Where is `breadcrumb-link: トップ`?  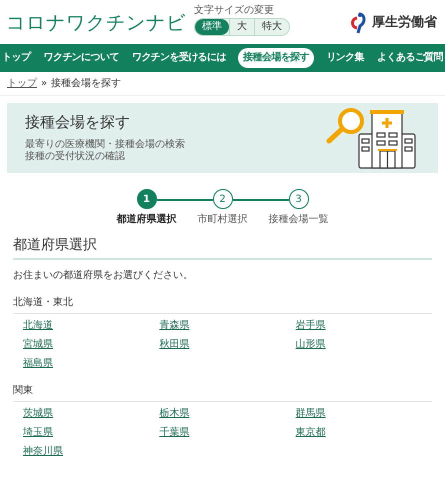 breadcrumb-link: トップ is located at coordinates (22, 83).